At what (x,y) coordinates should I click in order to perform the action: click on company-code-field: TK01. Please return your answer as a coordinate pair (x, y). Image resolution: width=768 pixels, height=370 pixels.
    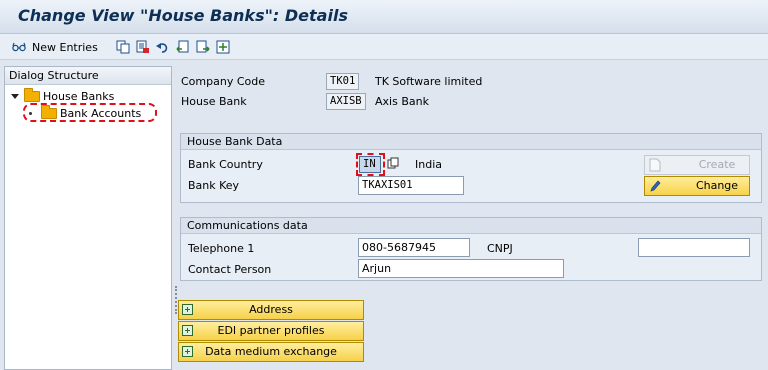
    Looking at the image, I should click on (342, 81).